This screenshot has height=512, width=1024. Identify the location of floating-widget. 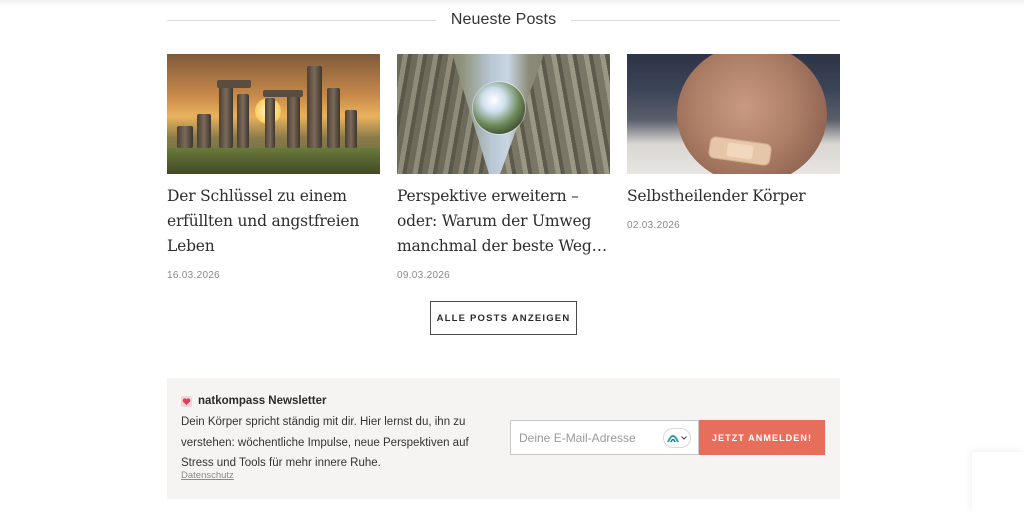
(998, 482).